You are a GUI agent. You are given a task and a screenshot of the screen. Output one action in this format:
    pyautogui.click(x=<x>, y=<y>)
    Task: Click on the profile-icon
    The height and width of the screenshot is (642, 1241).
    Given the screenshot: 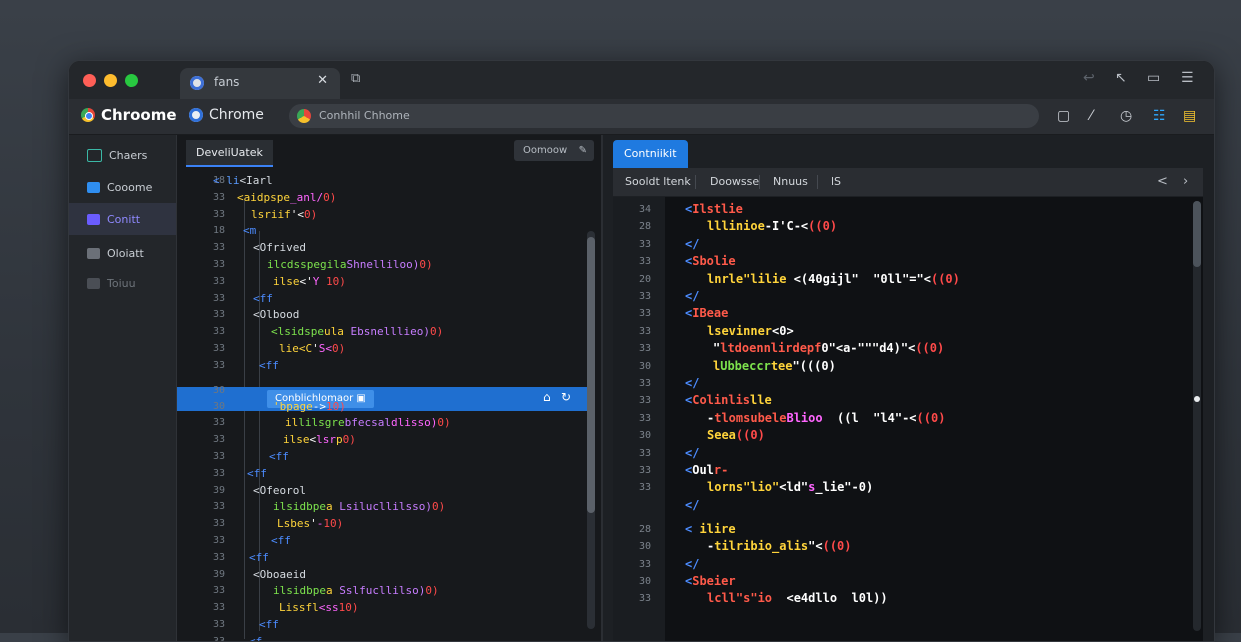 What is the action you would take?
    pyautogui.click(x=196, y=115)
    